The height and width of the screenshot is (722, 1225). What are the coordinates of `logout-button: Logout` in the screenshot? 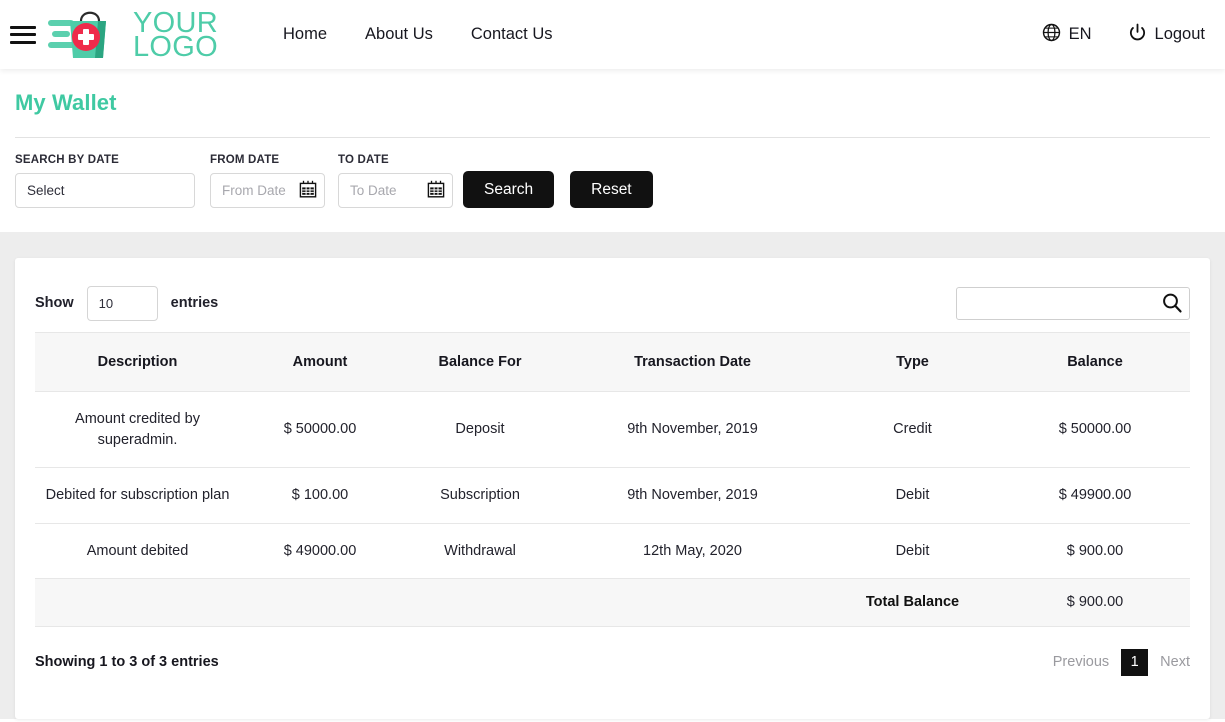 It's located at (1166, 35).